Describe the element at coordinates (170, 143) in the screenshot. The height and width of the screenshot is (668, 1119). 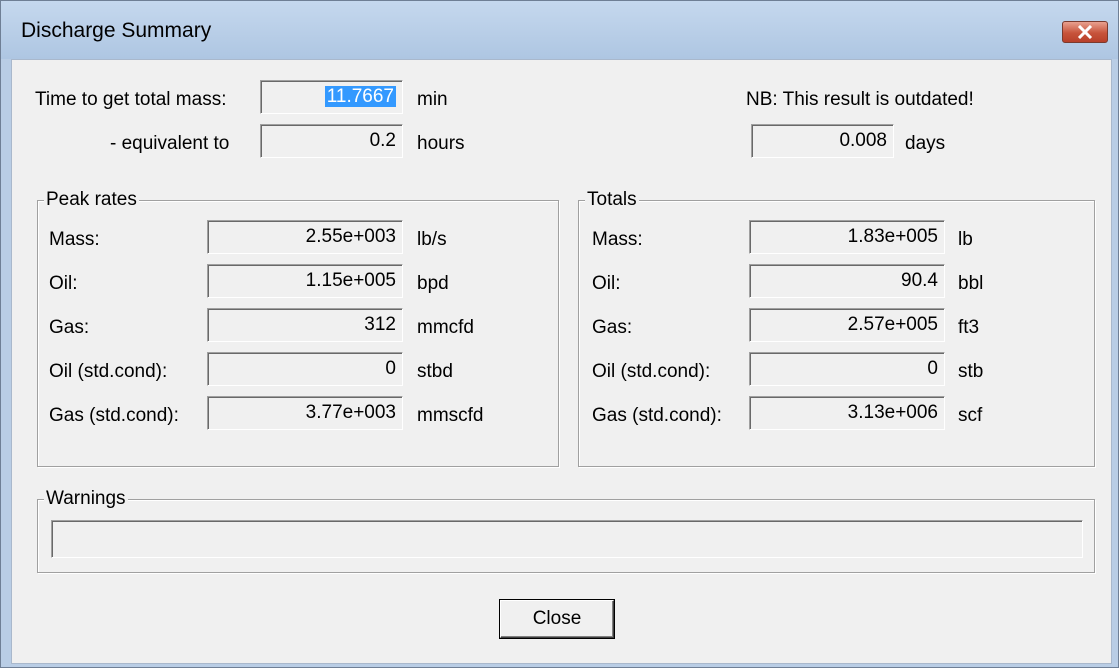
I see `equivalent-label: - equivalent to` at that location.